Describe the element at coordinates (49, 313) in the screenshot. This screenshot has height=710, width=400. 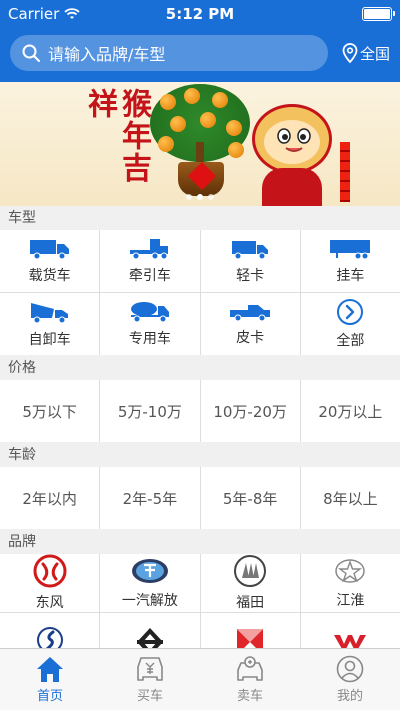
I see `dump-truck-icon` at that location.